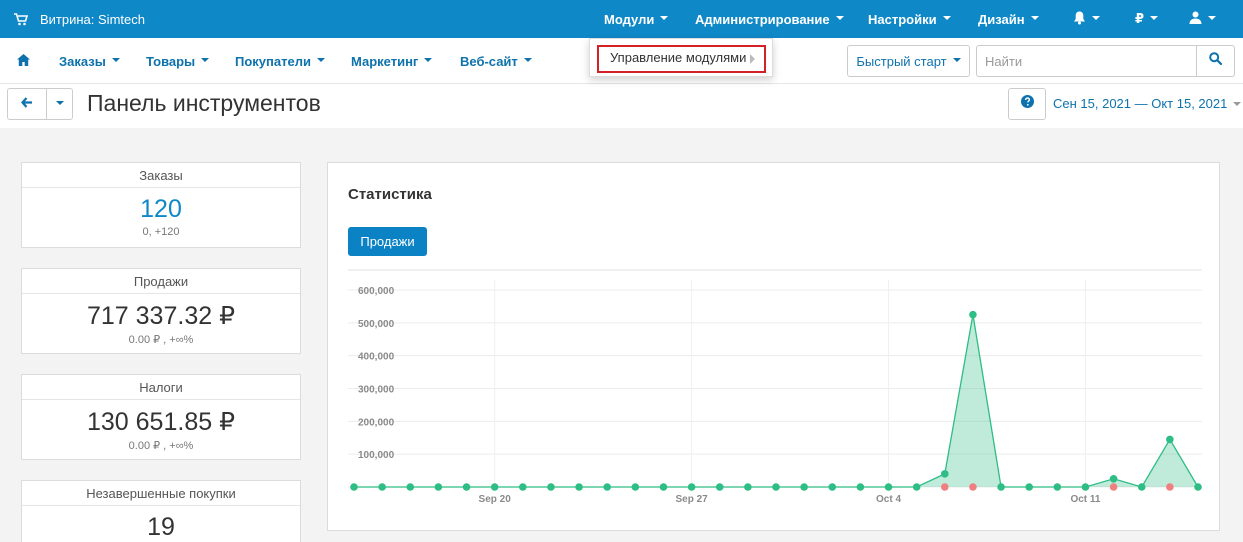  What do you see at coordinates (161, 511) in the screenshot?
I see `stat-card-abandoned-carts: Незавершенные покупки 19` at bounding box center [161, 511].